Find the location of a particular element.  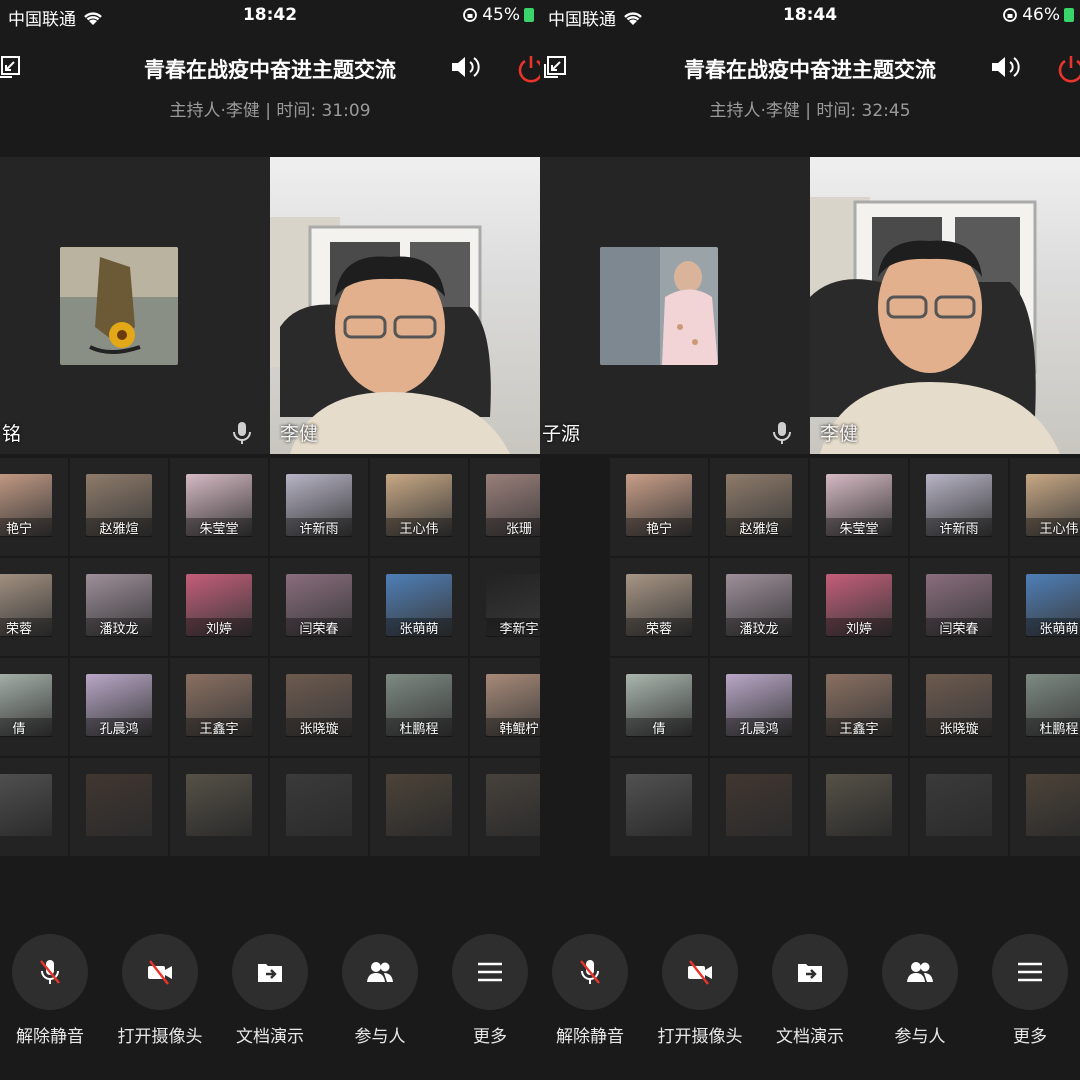

host-video-icon is located at coordinates (390, 335).